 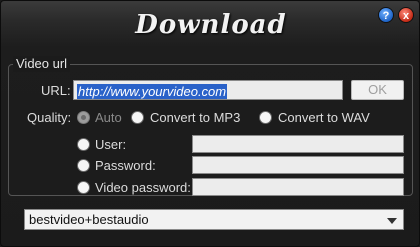 What do you see at coordinates (89, 219) in the screenshot?
I see `format-select-value: bestvideo+bestaudio` at bounding box center [89, 219].